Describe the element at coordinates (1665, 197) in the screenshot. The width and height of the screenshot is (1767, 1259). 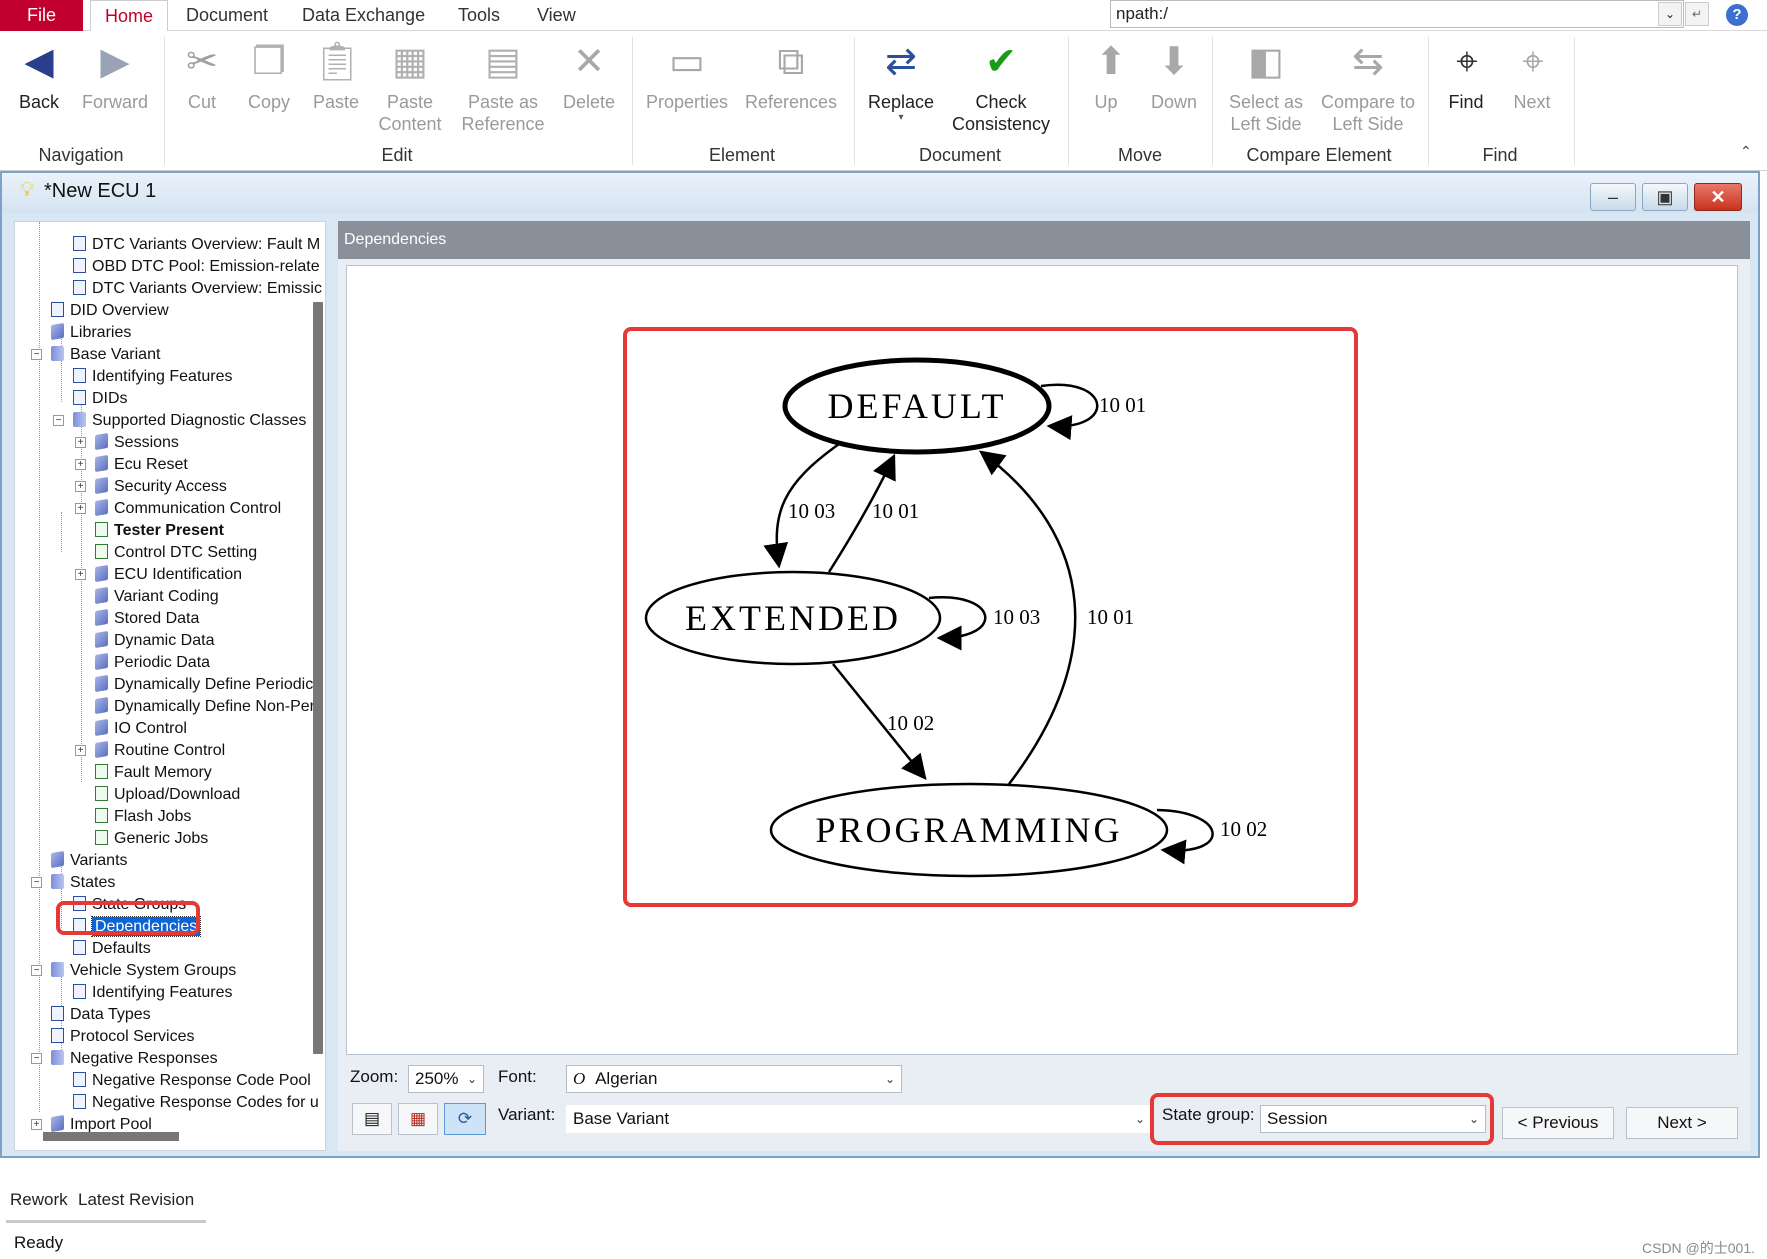
I see `restore-button: ▣` at that location.